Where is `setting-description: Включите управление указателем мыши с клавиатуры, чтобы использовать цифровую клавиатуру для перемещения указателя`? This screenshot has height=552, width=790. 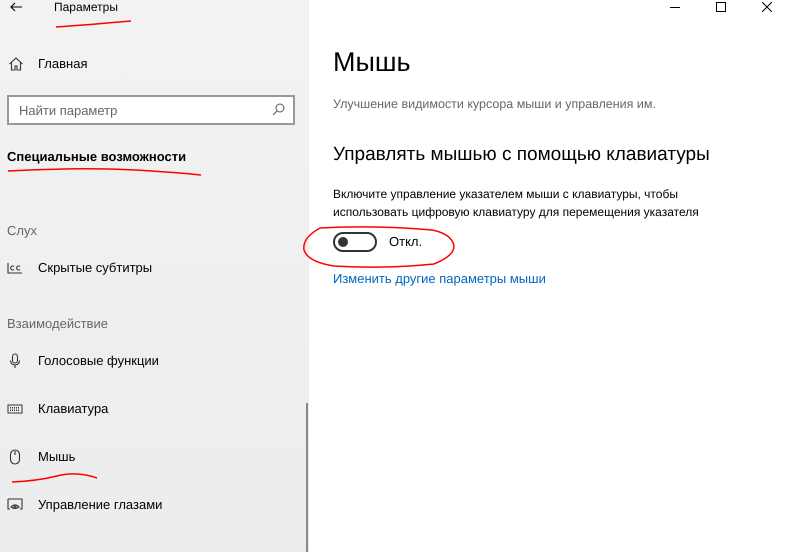
setting-description: Включите управление указателем мыши с клавиатуры, чтобы использовать цифровую клавиатуру для перемещения указателя is located at coordinates (516, 203).